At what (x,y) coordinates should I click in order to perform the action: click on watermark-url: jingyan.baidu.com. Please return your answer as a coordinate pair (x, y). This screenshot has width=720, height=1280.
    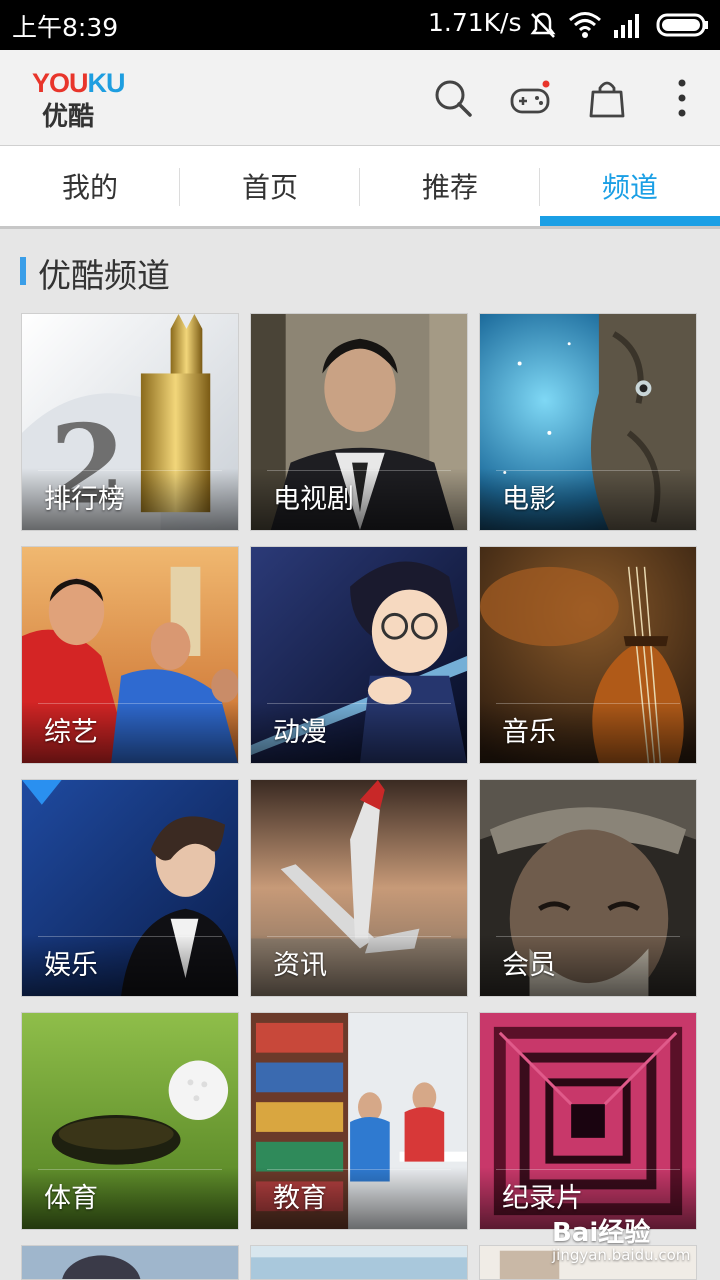
    Looking at the image, I should click on (621, 1255).